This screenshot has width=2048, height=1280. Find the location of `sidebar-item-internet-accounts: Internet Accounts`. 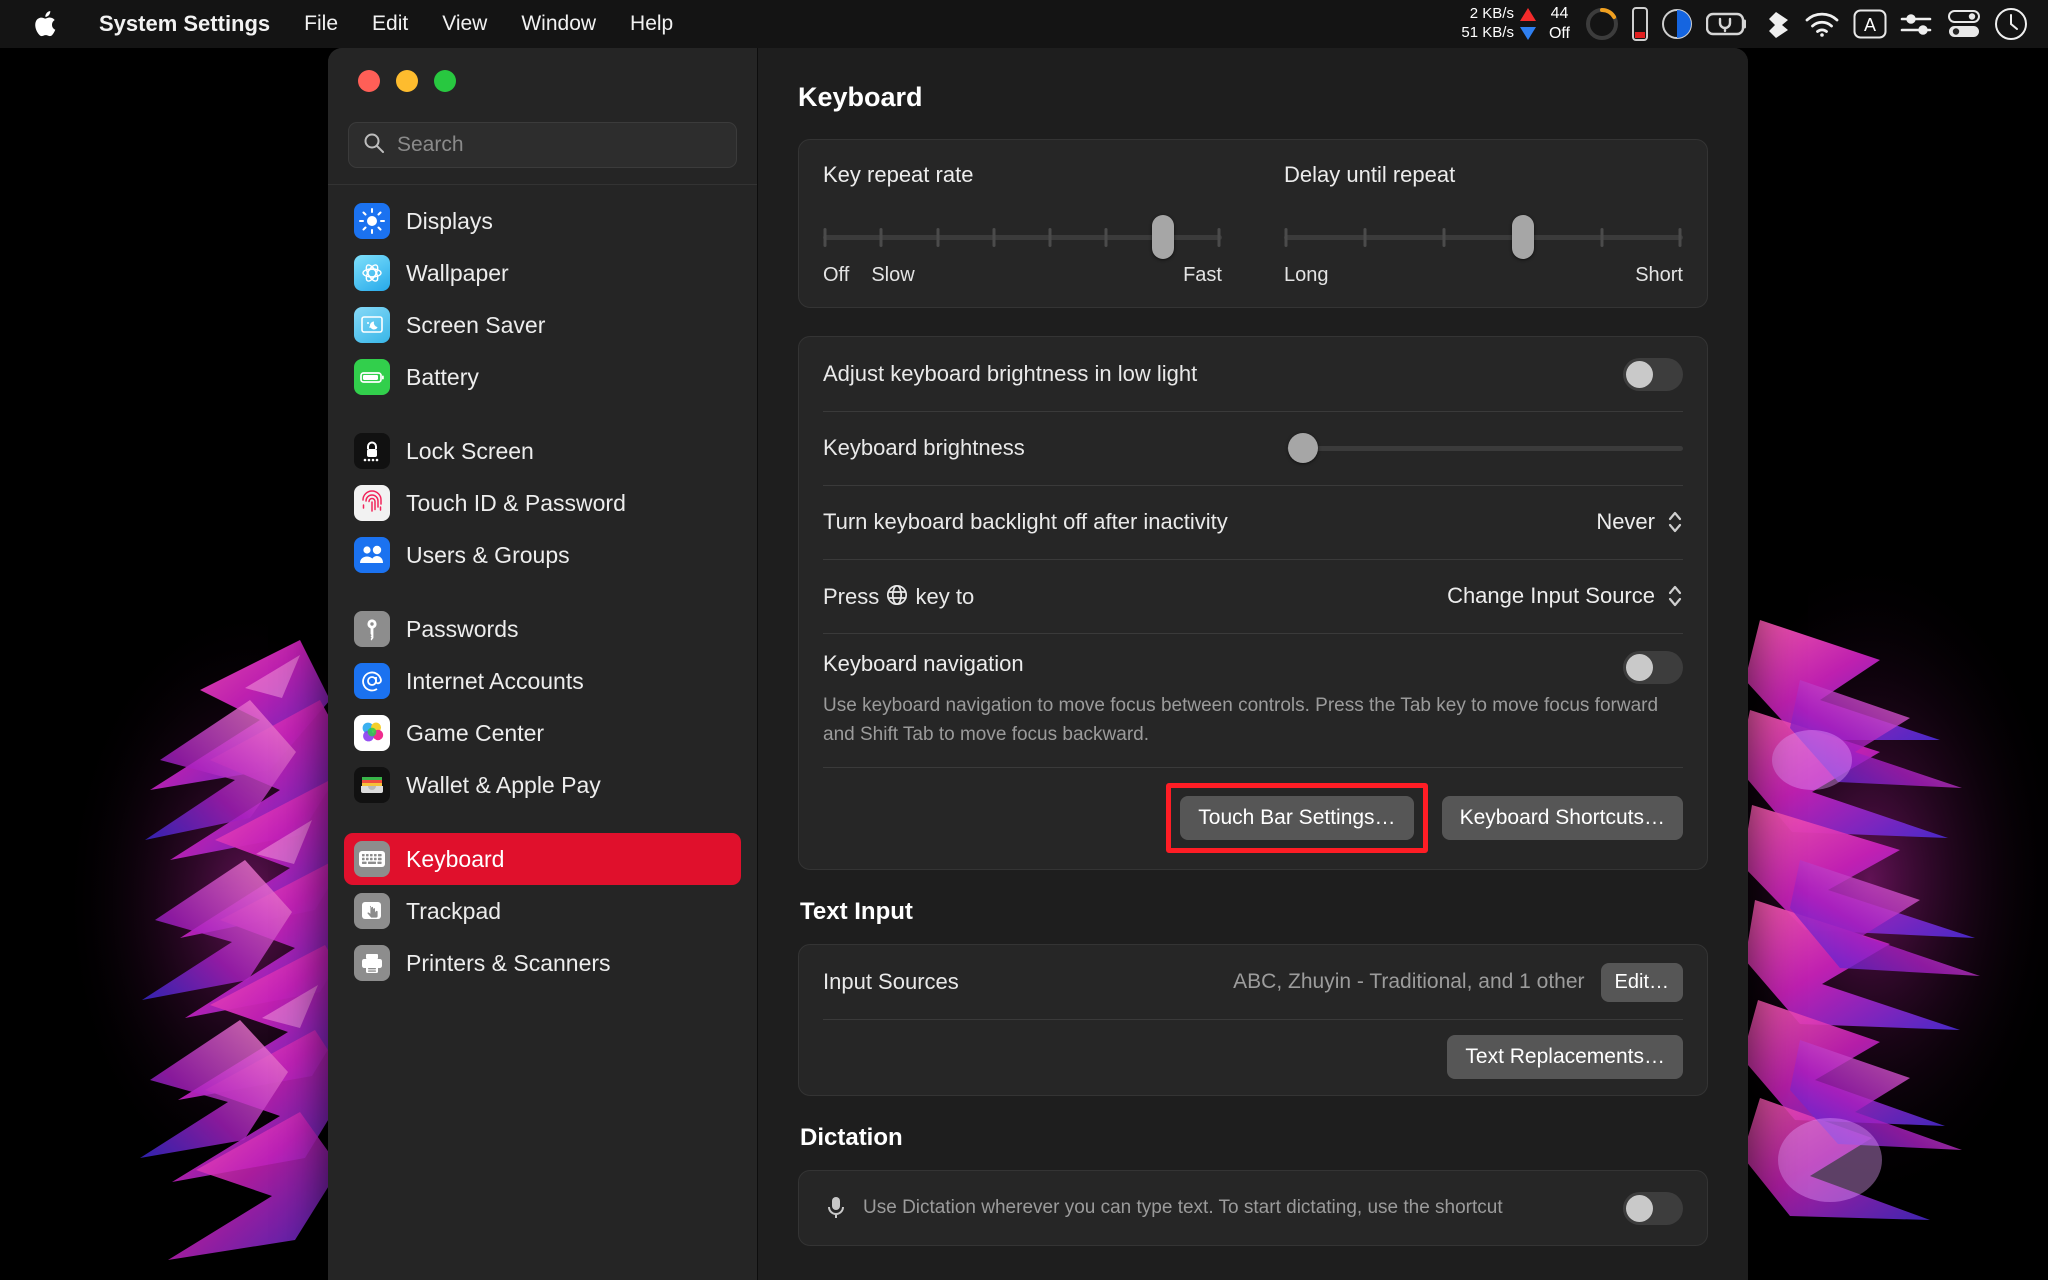

sidebar-item-internet-accounts: Internet Accounts is located at coordinates (542, 681).